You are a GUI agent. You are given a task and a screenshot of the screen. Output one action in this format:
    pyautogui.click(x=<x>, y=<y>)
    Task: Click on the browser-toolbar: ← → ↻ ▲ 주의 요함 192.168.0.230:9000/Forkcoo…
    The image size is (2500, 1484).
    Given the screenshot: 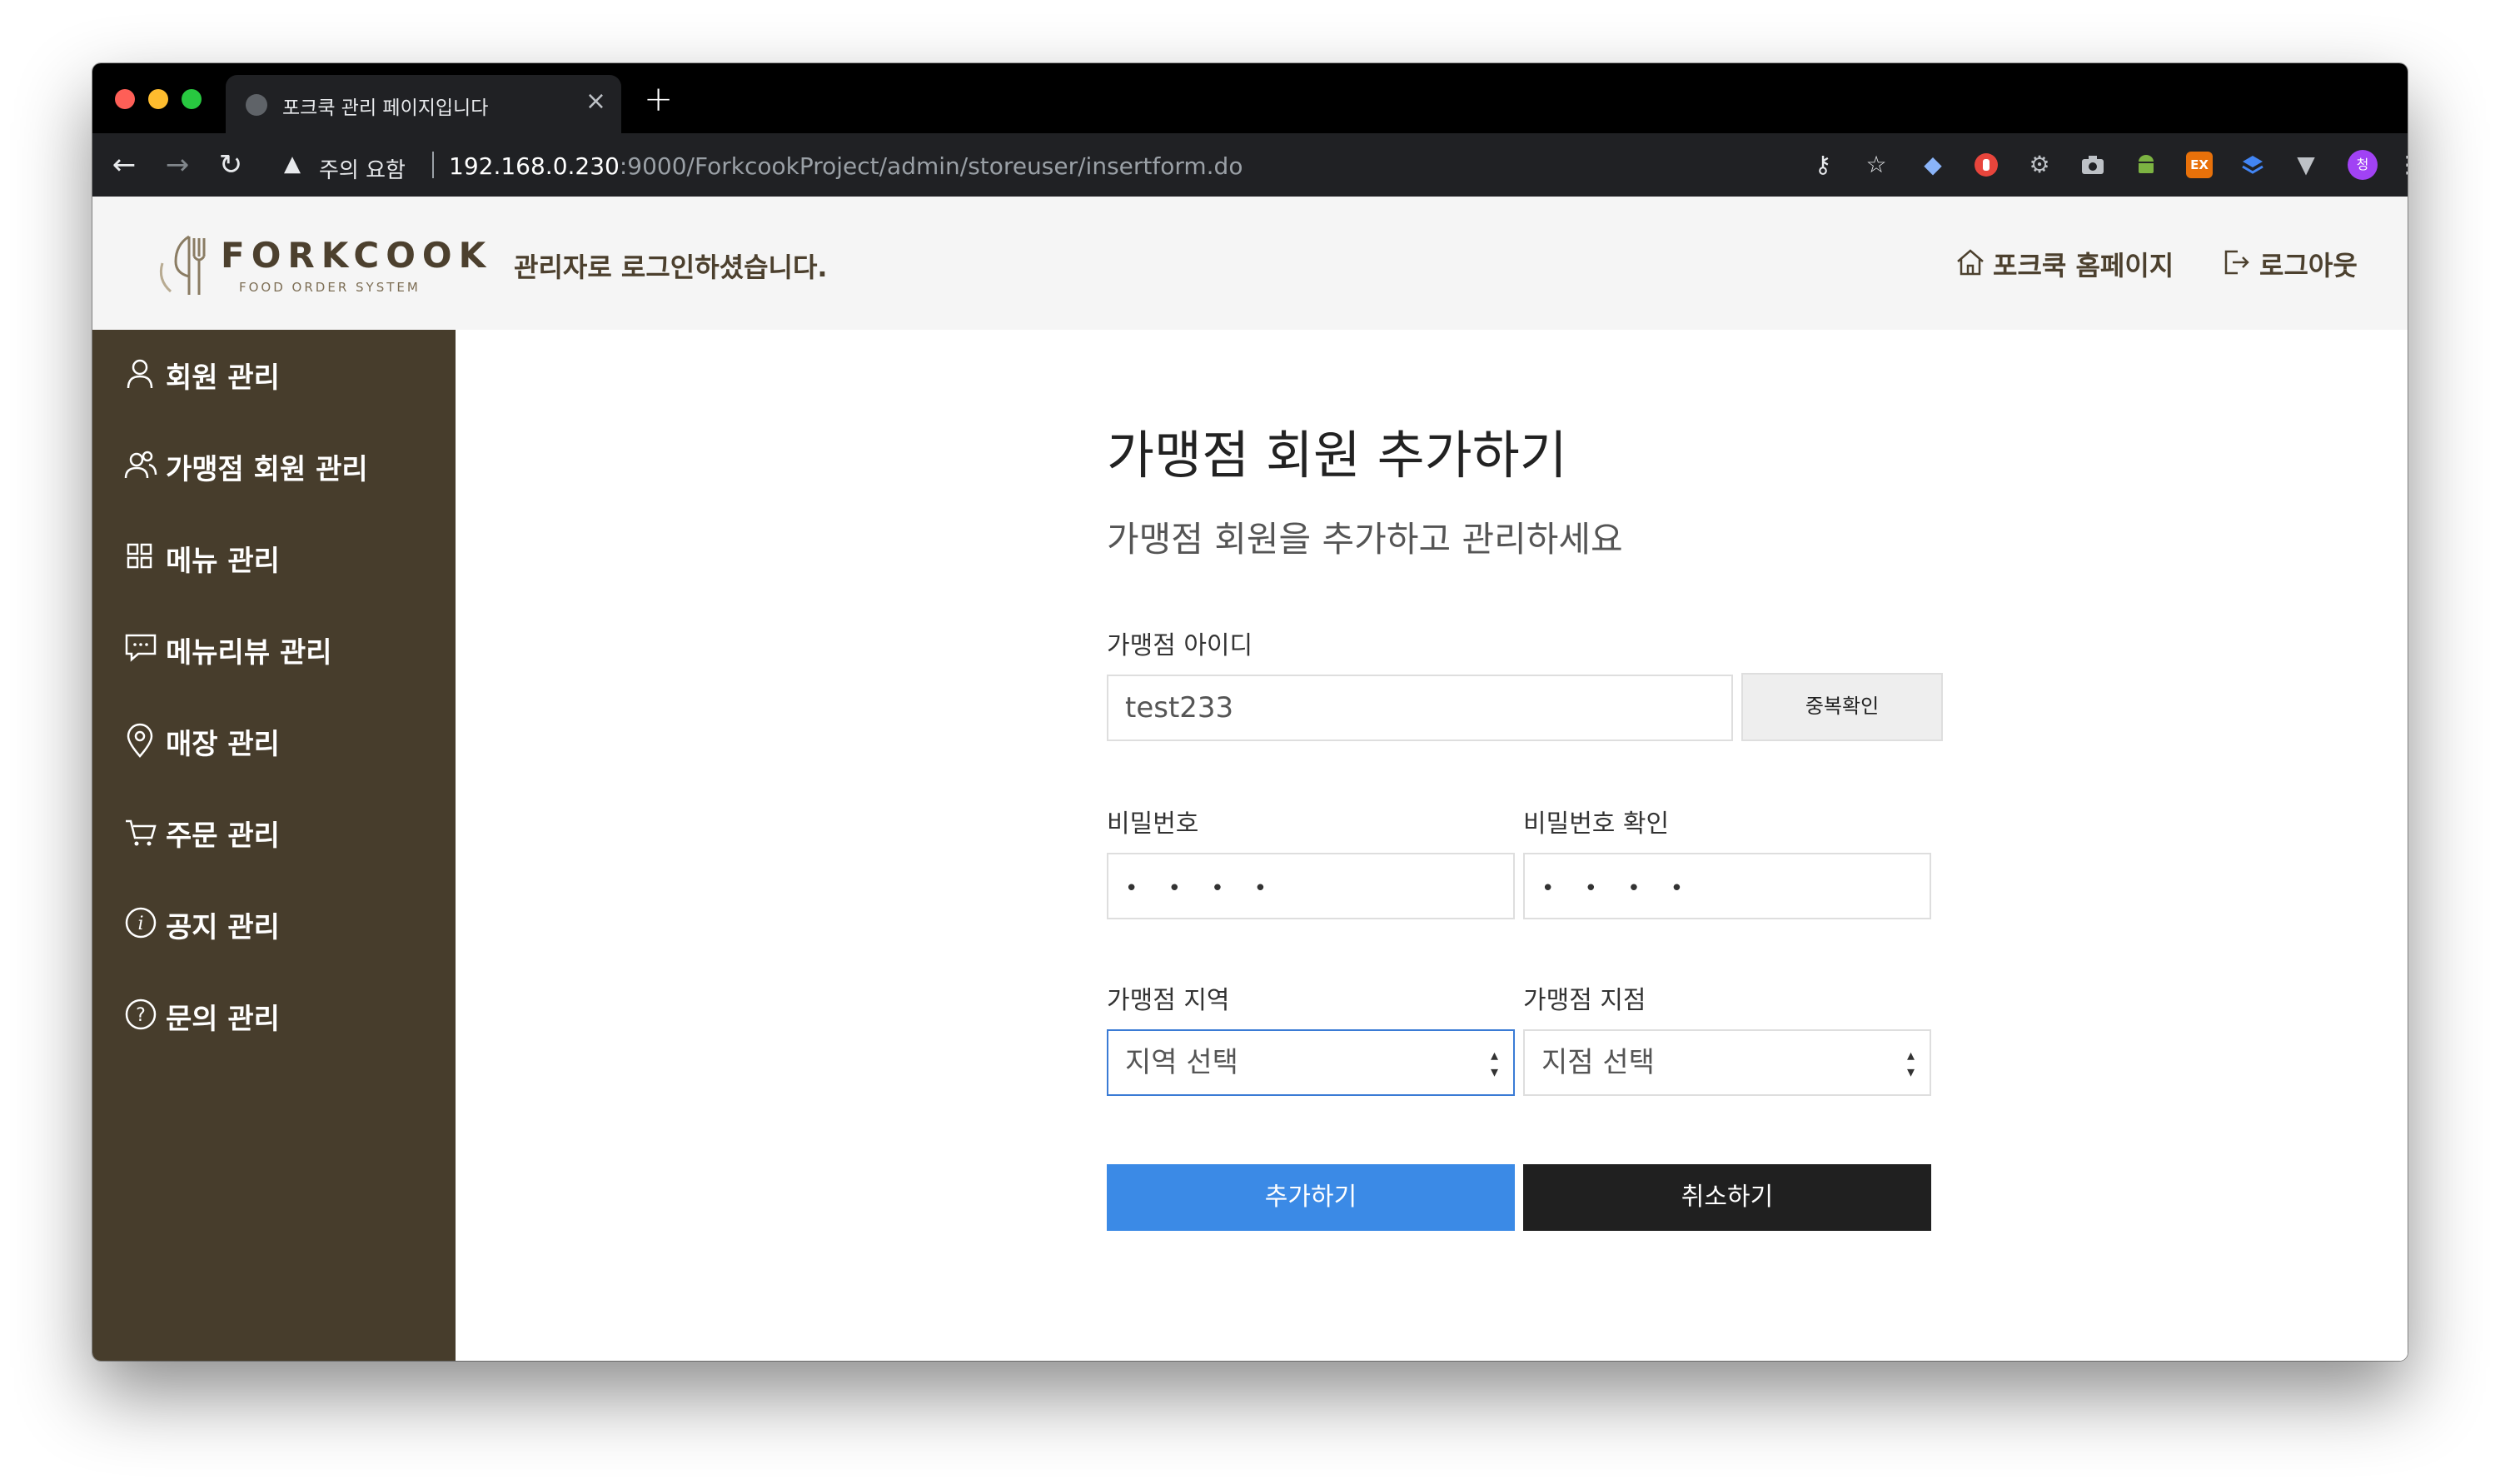 What is the action you would take?
    pyautogui.click(x=1250, y=165)
    